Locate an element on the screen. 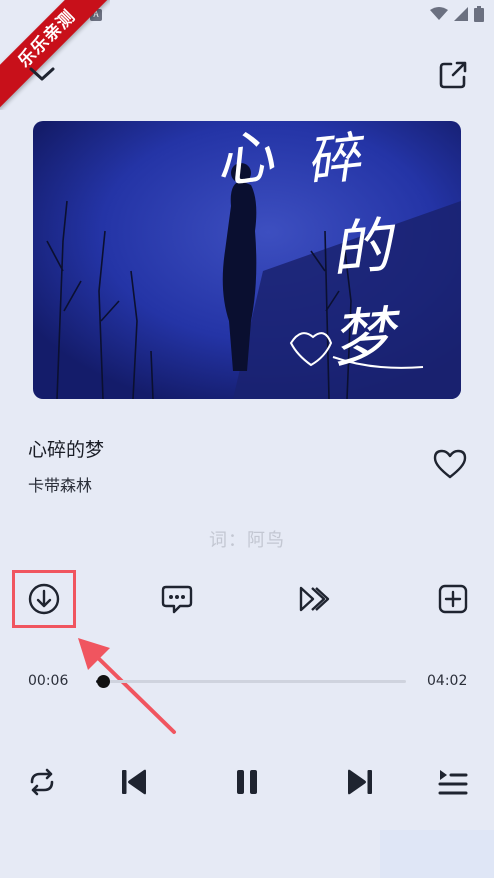 The width and height of the screenshot is (494, 878). share-icon is located at coordinates (453, 75).